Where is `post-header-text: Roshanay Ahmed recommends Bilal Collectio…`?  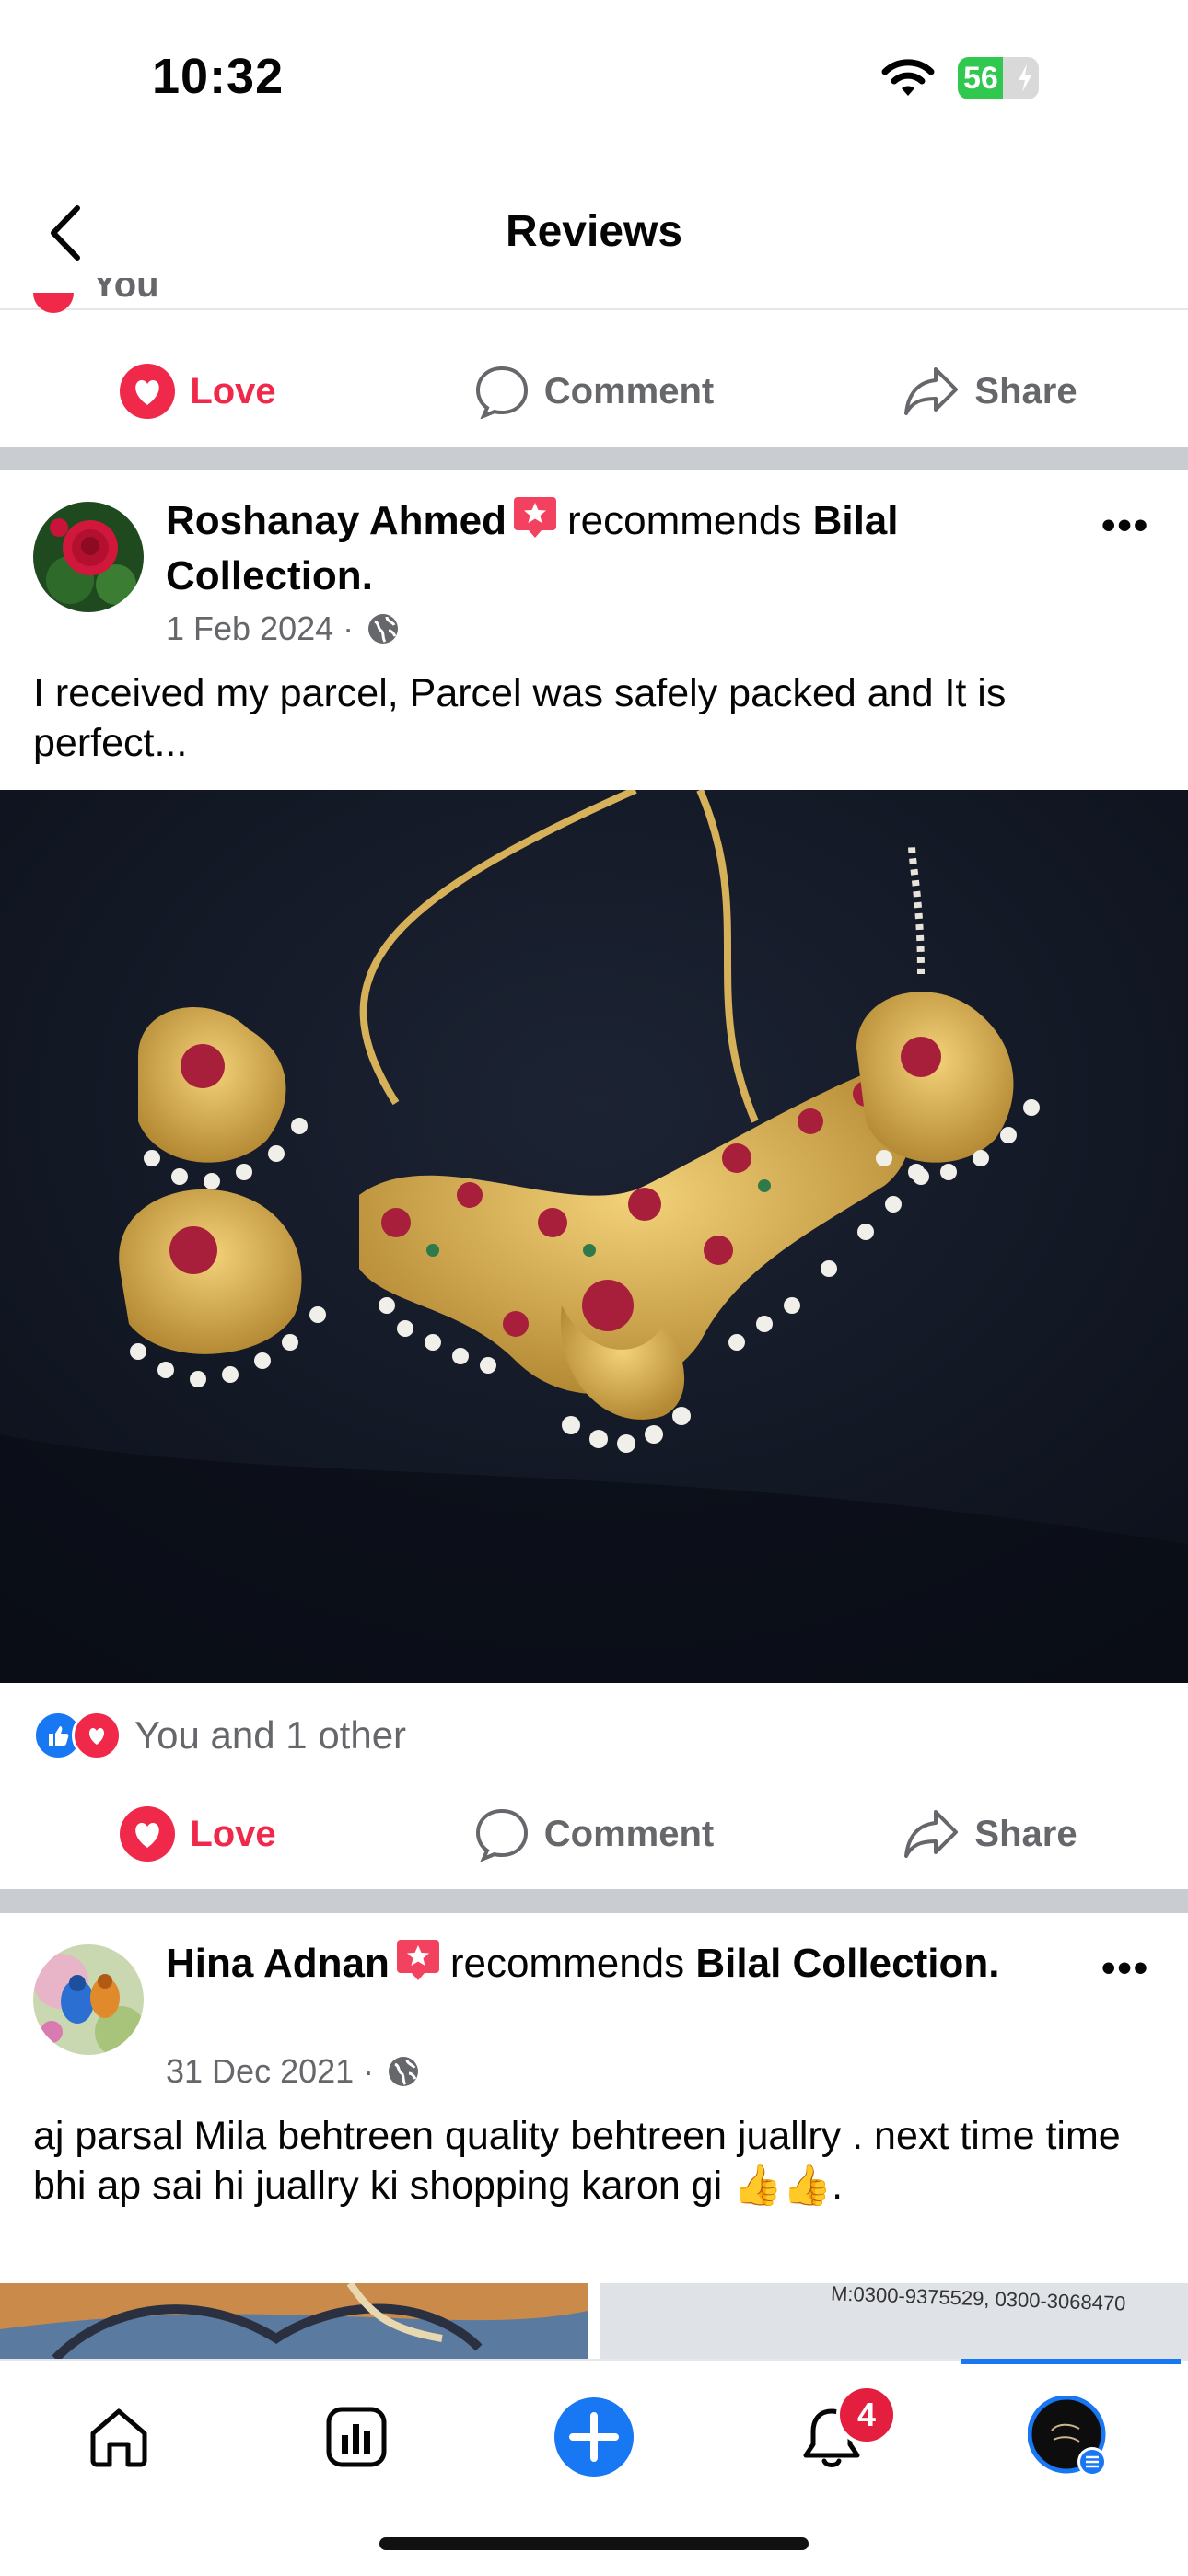
post-header-text: Roshanay Ahmed recommends Bilal Collectio… is located at coordinates (617, 548).